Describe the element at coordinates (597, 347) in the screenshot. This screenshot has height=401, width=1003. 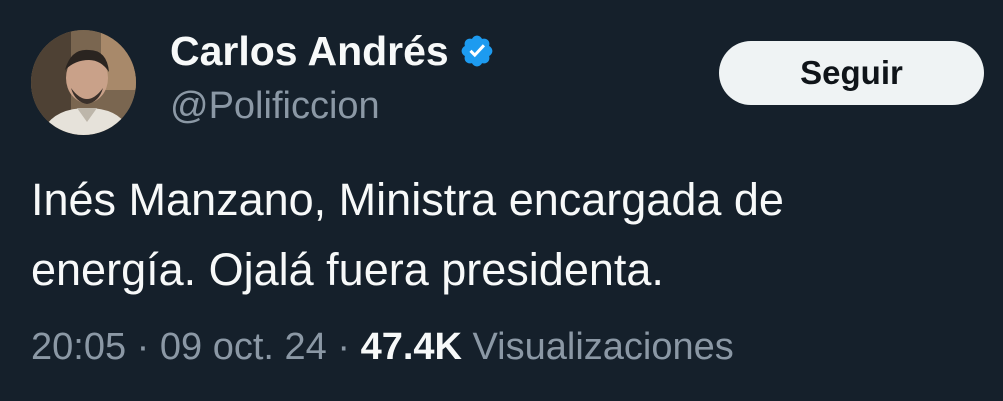
I see `views-label: Visualizaciones` at that location.